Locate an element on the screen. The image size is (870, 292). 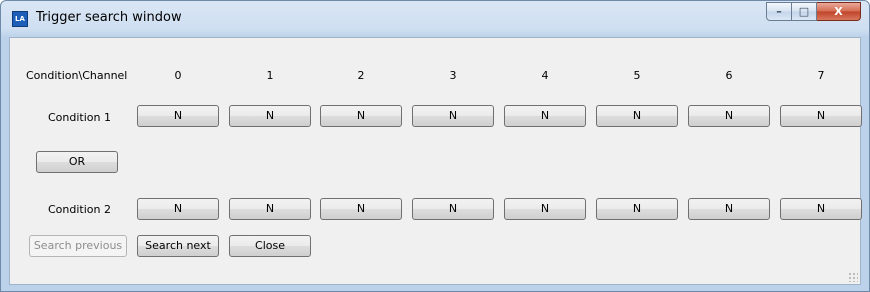
condition-2-label: Condition 2 is located at coordinates (79, 209).